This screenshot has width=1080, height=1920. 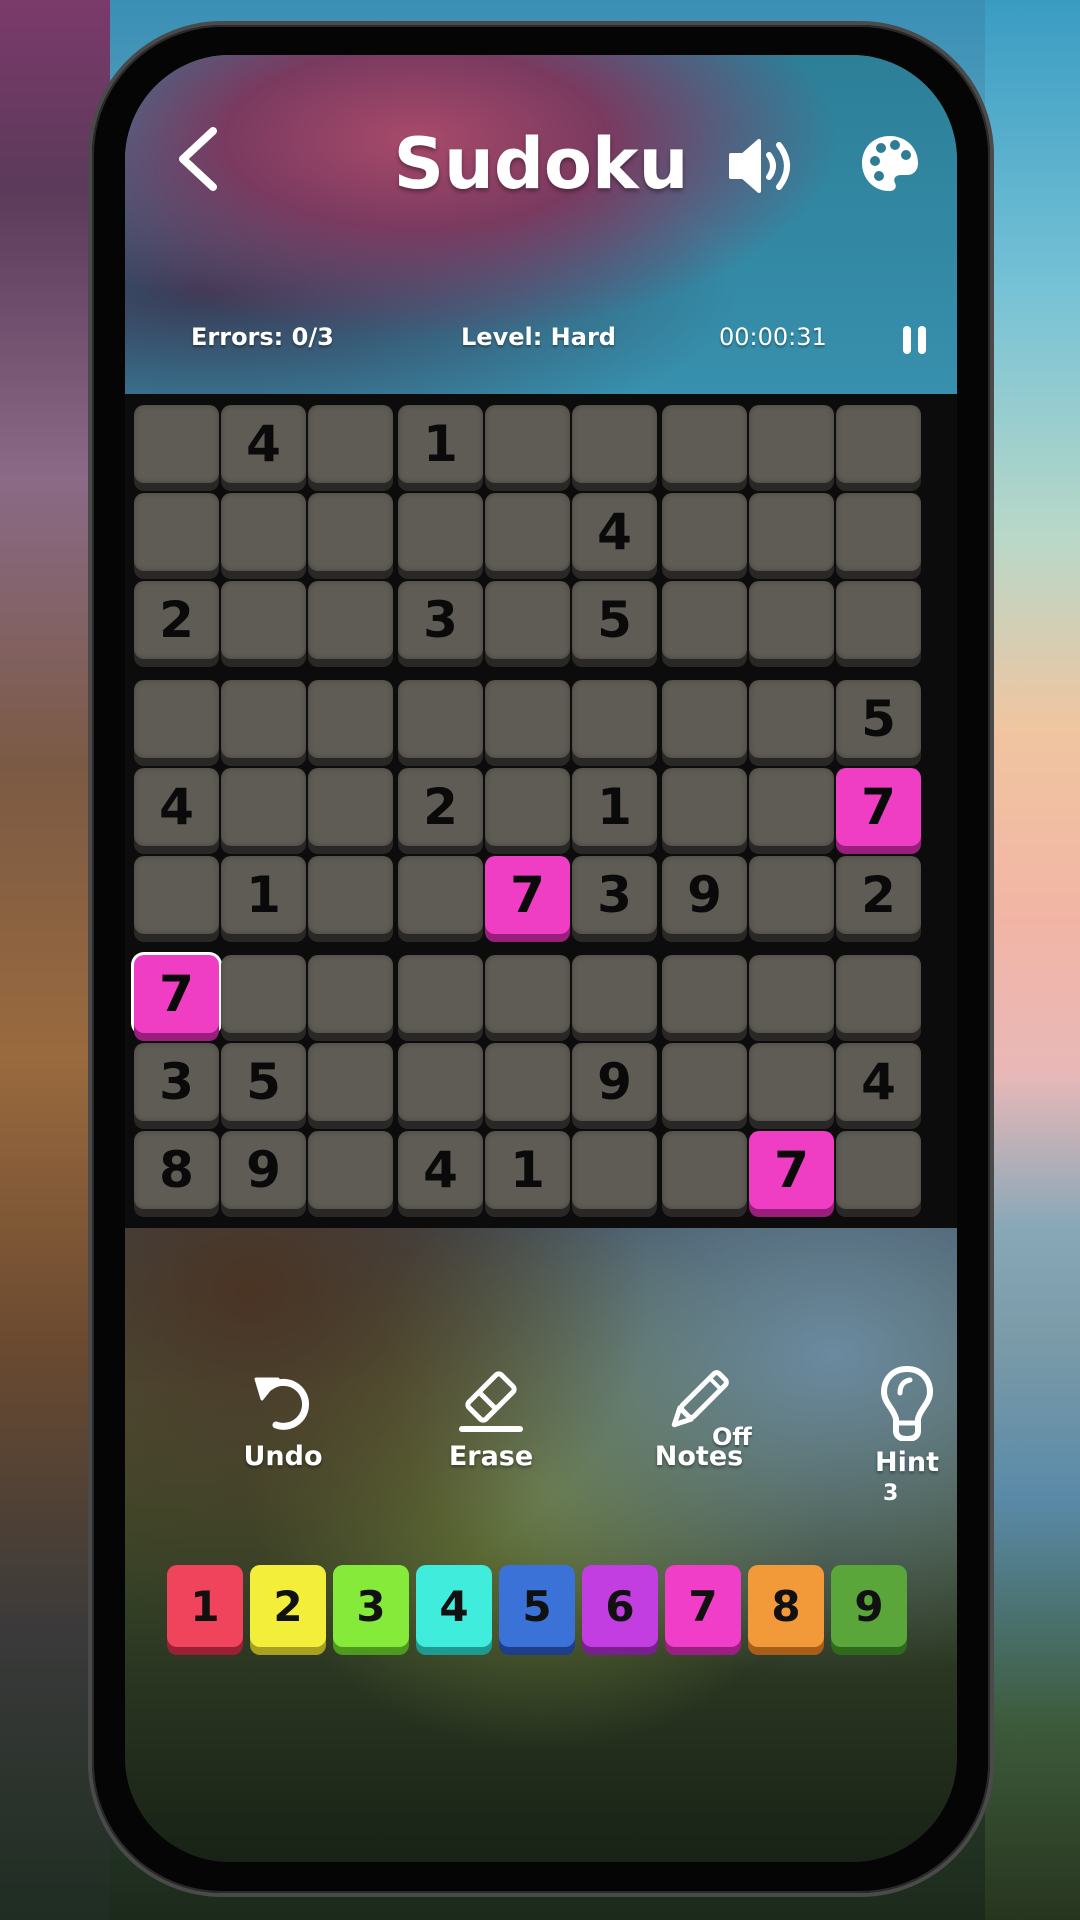 I want to click on sudoku-cell-r1-c6, so click(x=614, y=444).